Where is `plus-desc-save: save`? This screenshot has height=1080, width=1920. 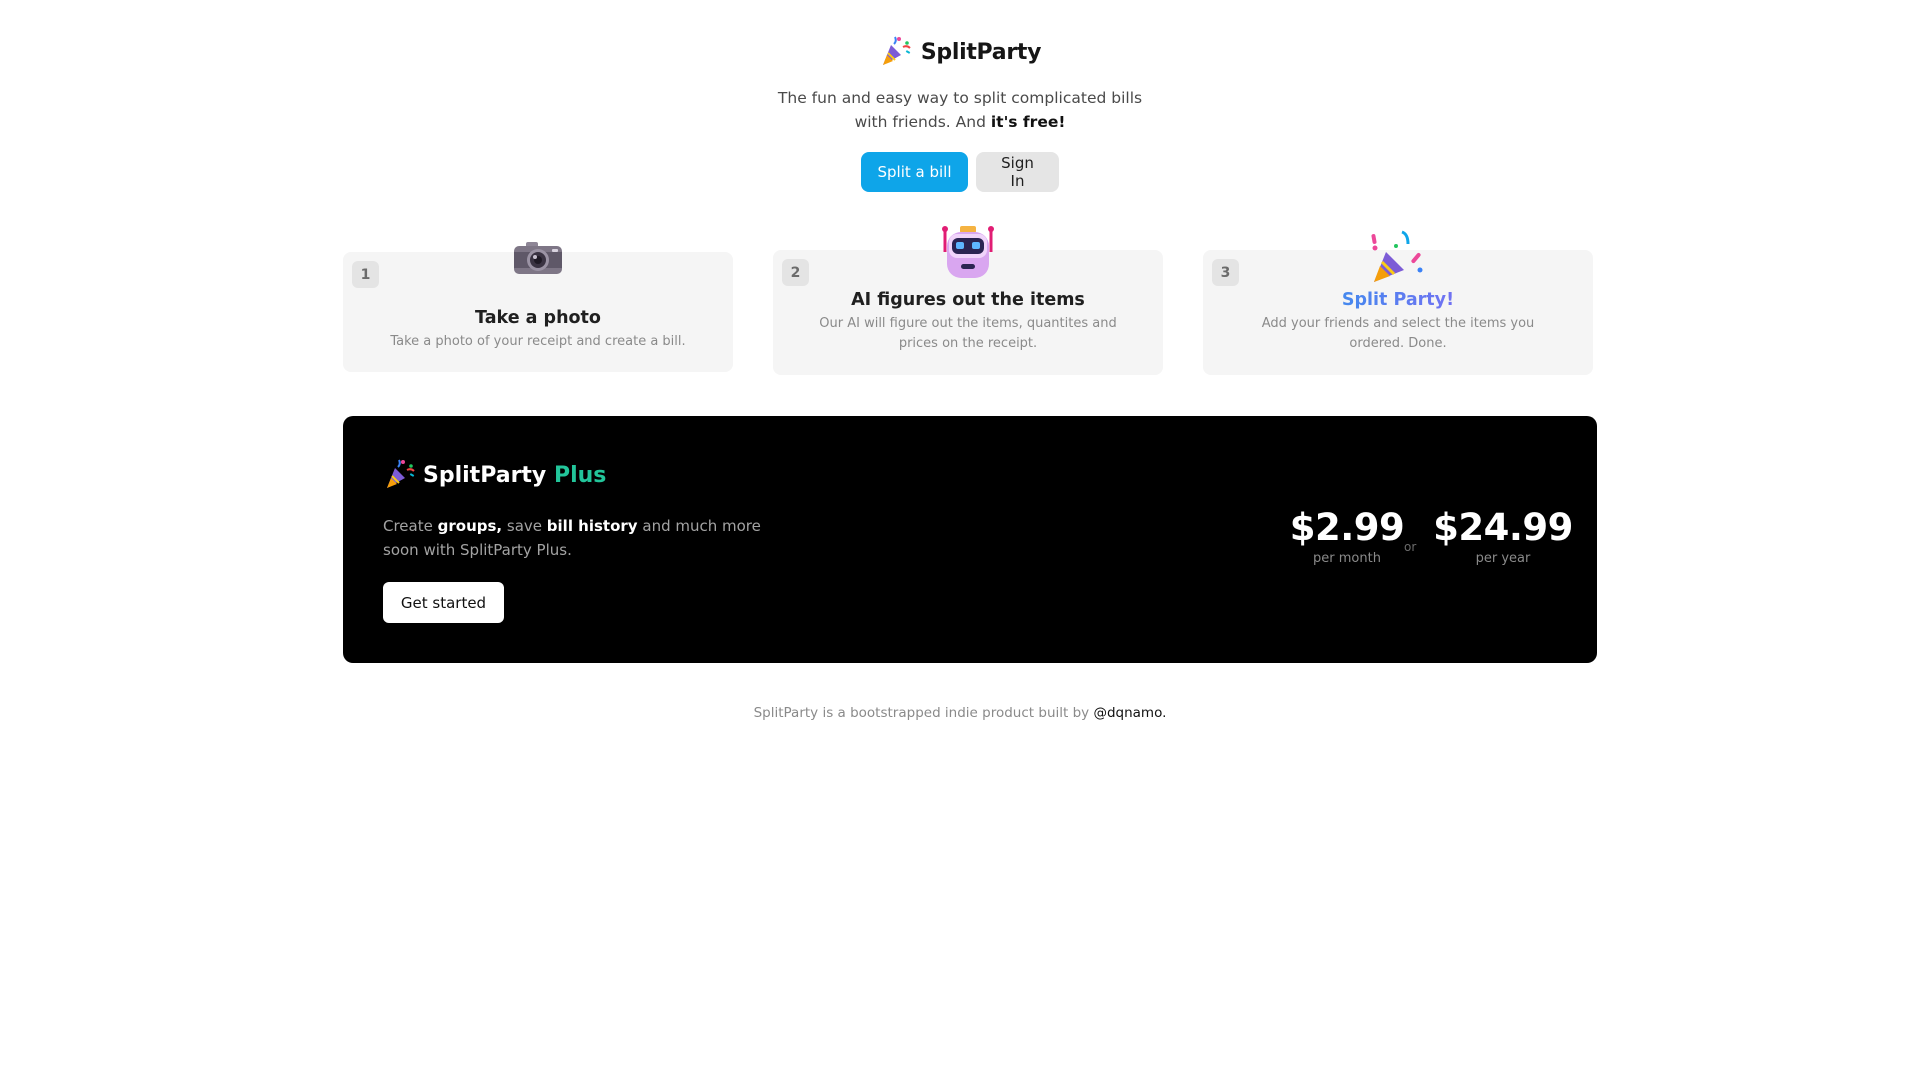 plus-desc-save: save is located at coordinates (524, 526).